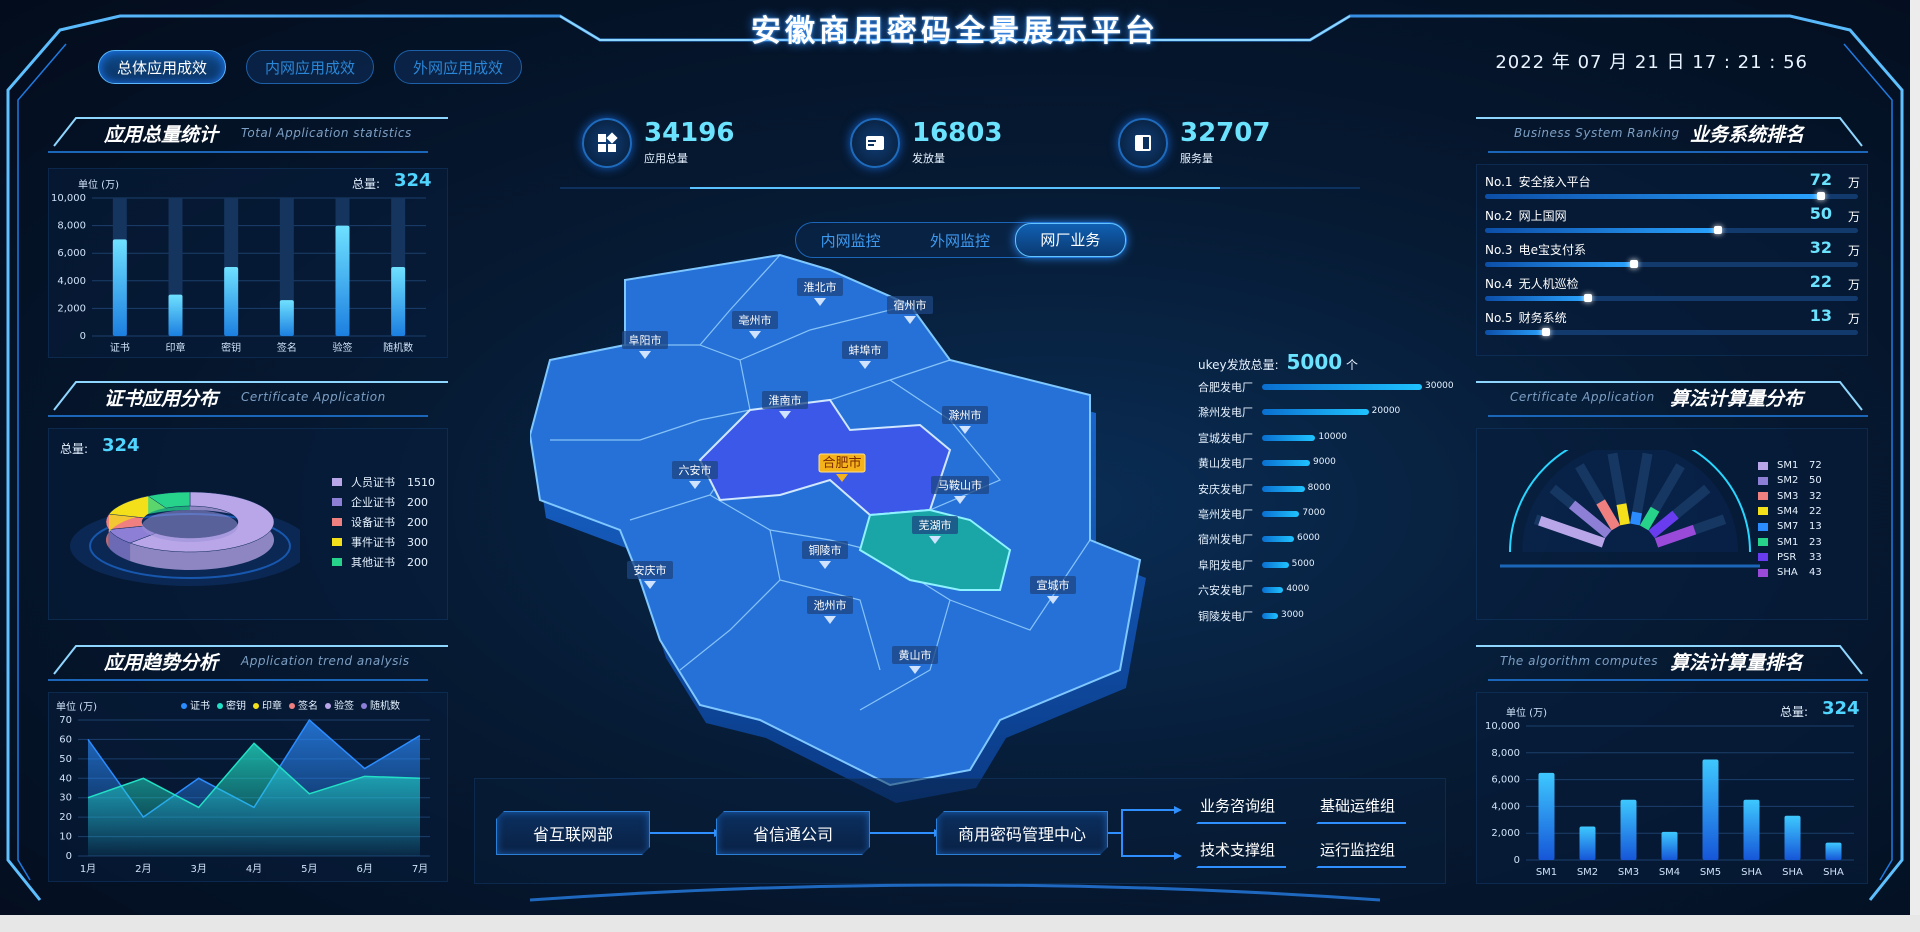 Image resolution: width=1920 pixels, height=932 pixels. Describe the element at coordinates (162, 67) in the screenshot. I see `tab-overall: 总体应用成效` at that location.